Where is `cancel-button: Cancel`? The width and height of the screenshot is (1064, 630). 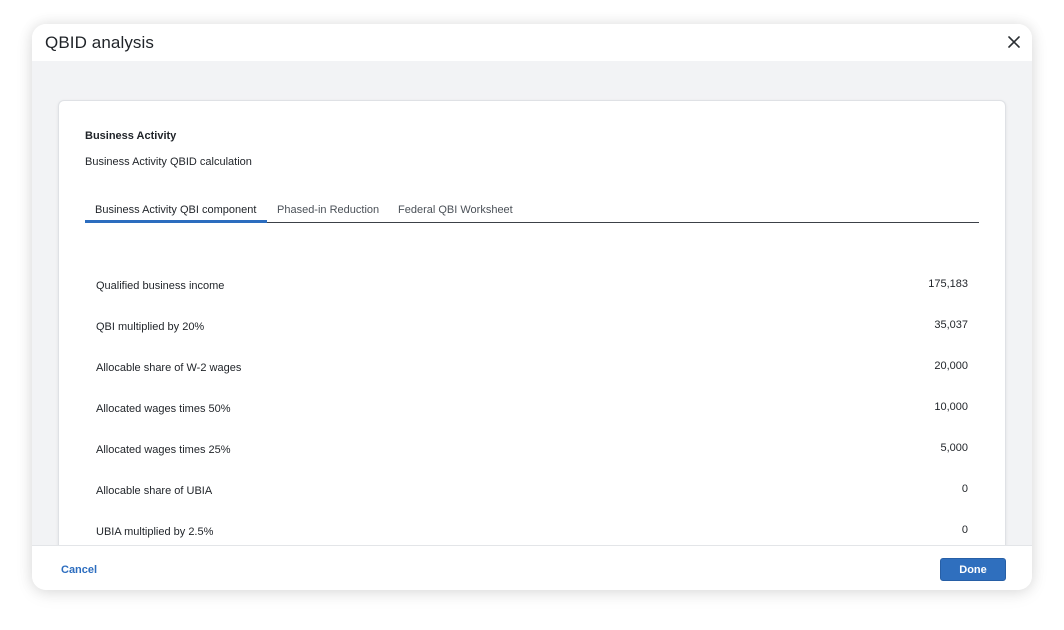 cancel-button: Cancel is located at coordinates (79, 570).